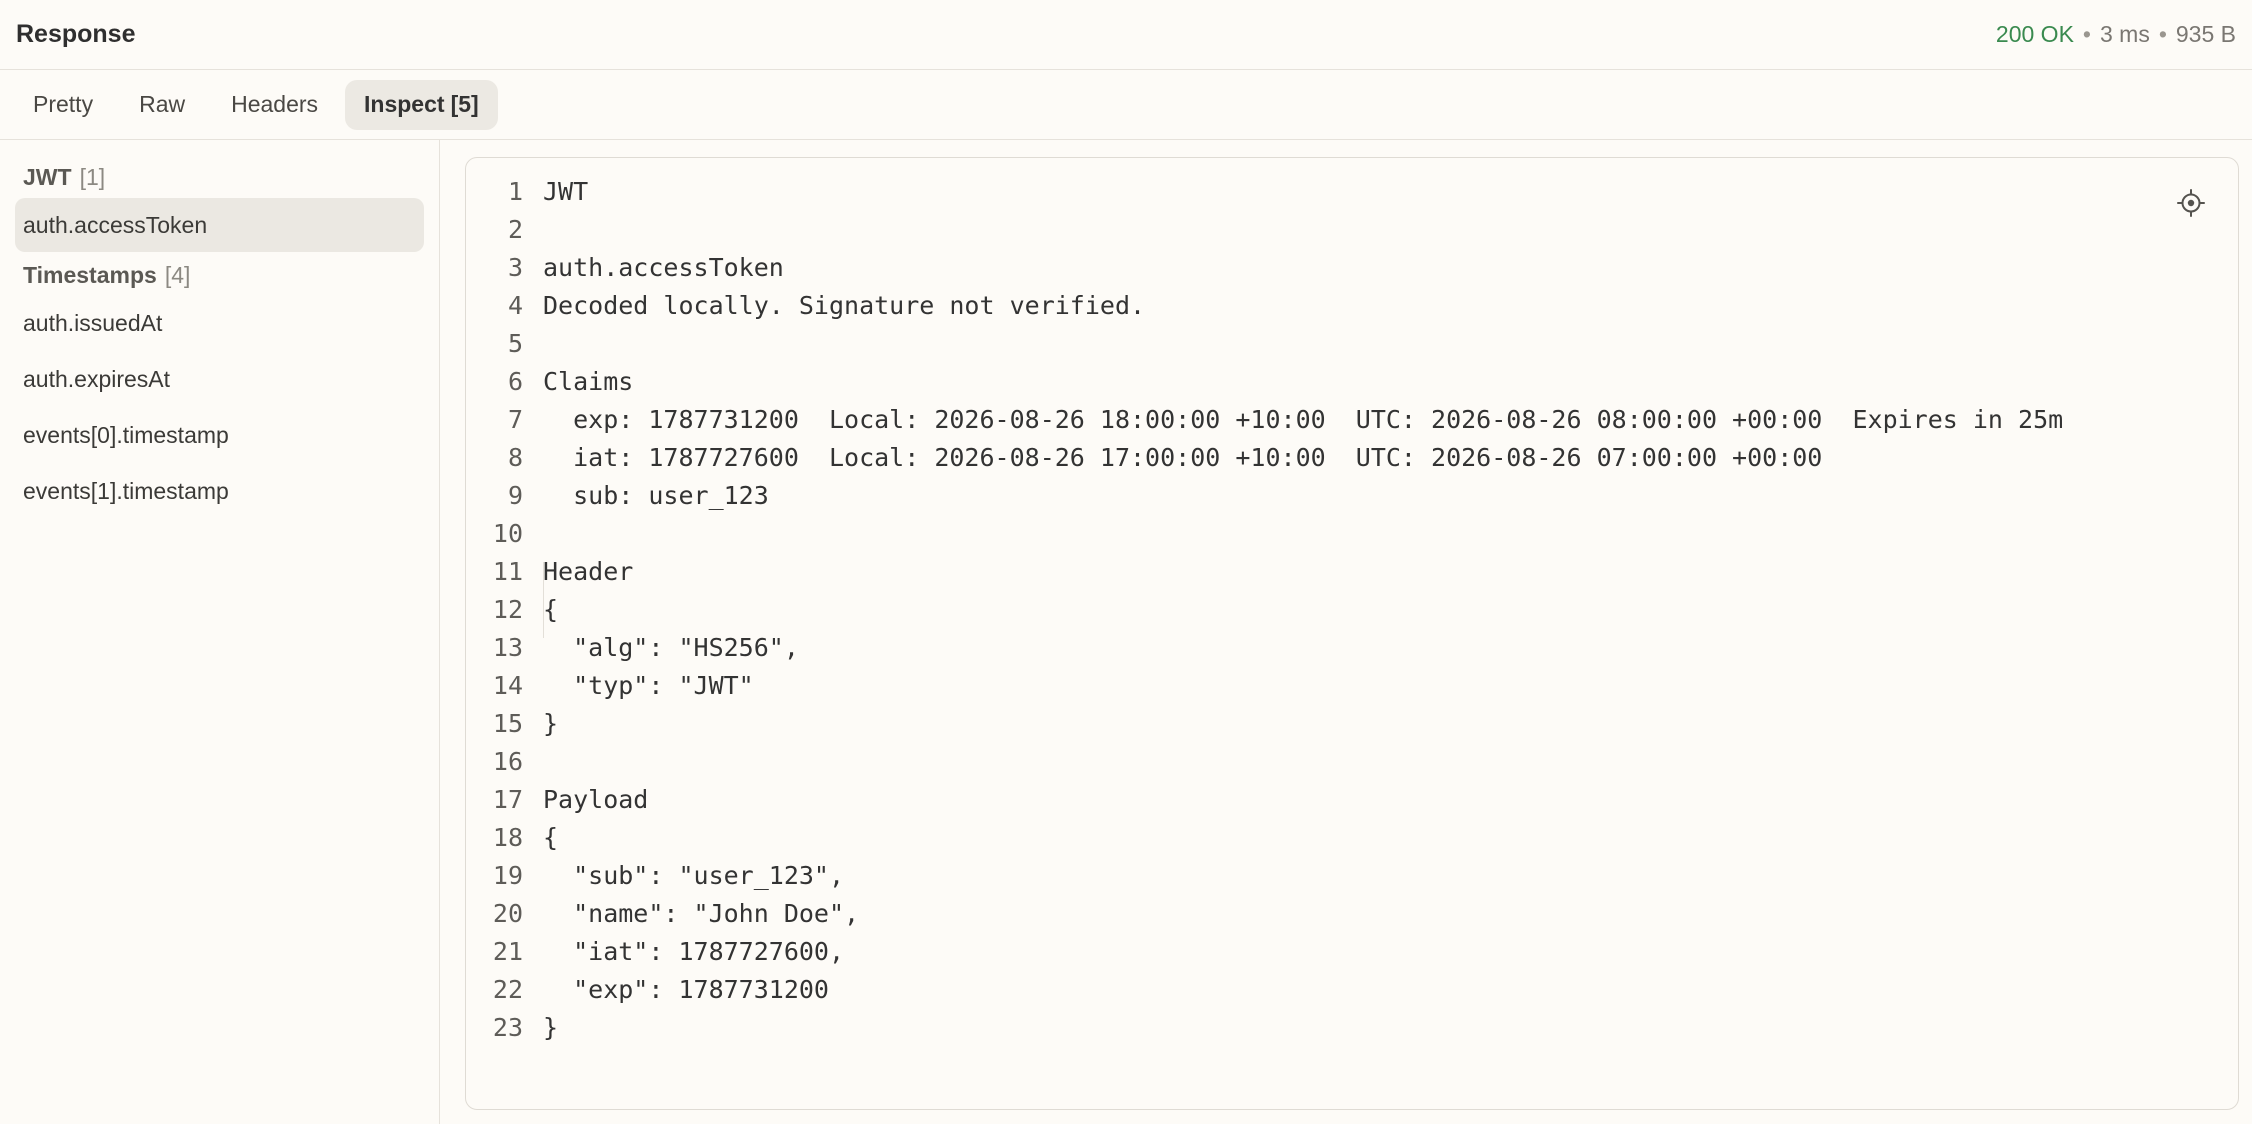  I want to click on code-line: 23}, so click(1264, 1027).